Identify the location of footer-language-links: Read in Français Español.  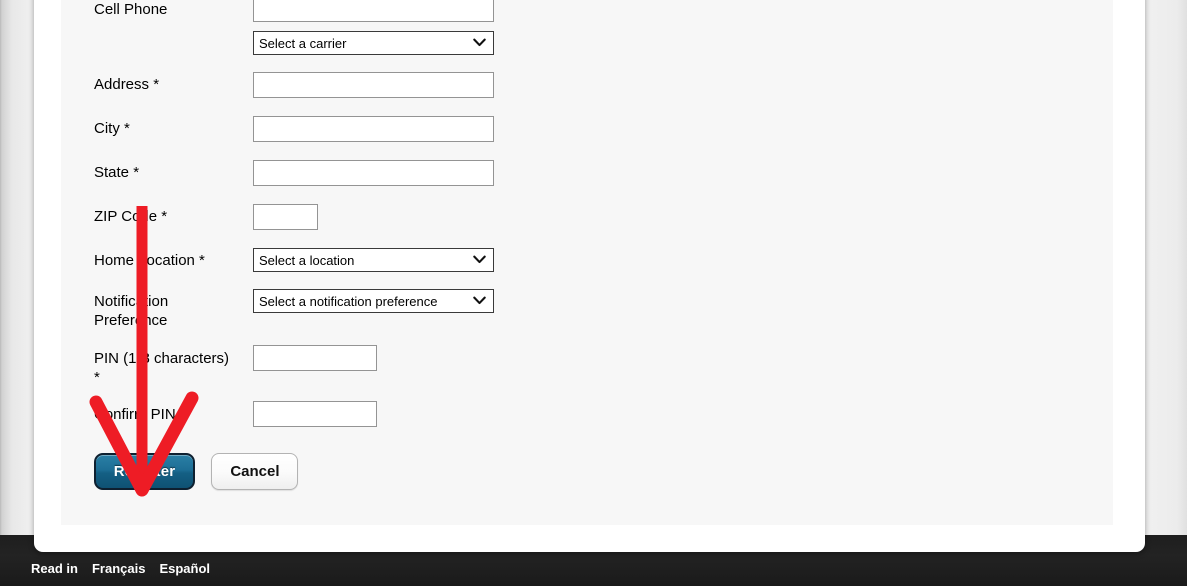
(120, 568).